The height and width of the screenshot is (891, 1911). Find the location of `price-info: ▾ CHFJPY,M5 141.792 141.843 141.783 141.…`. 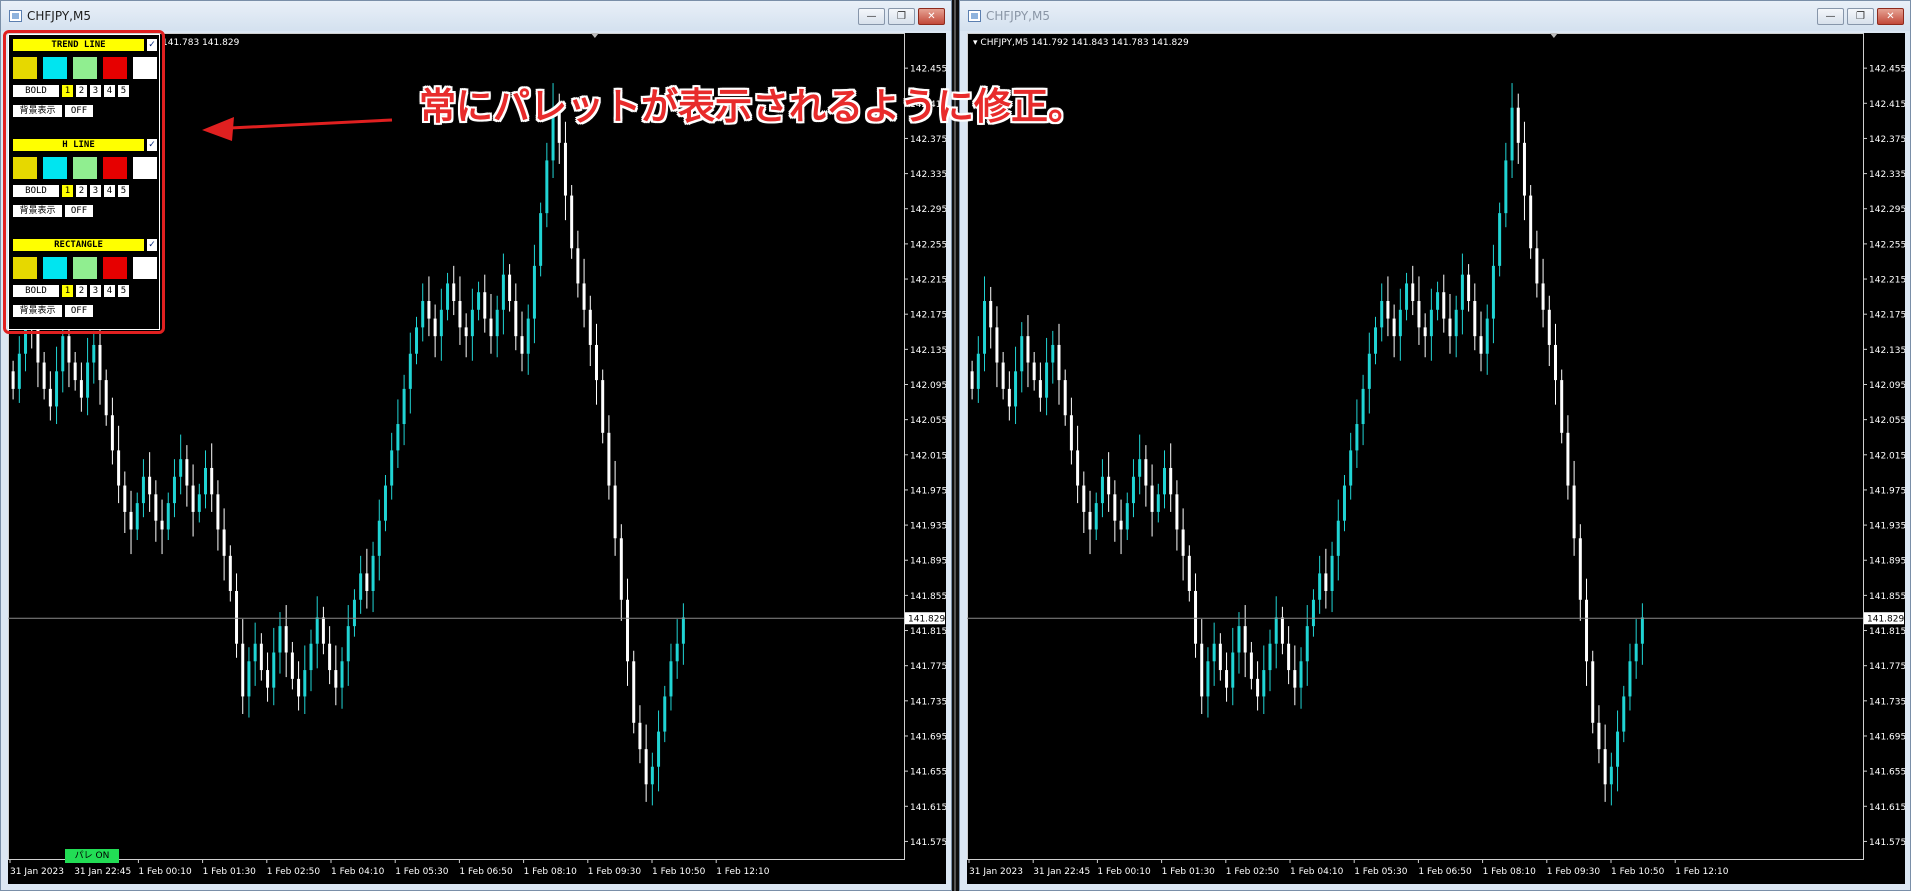

price-info: ▾ CHFJPY,M5 141.792 141.843 141.783 141.… is located at coordinates (1081, 43).